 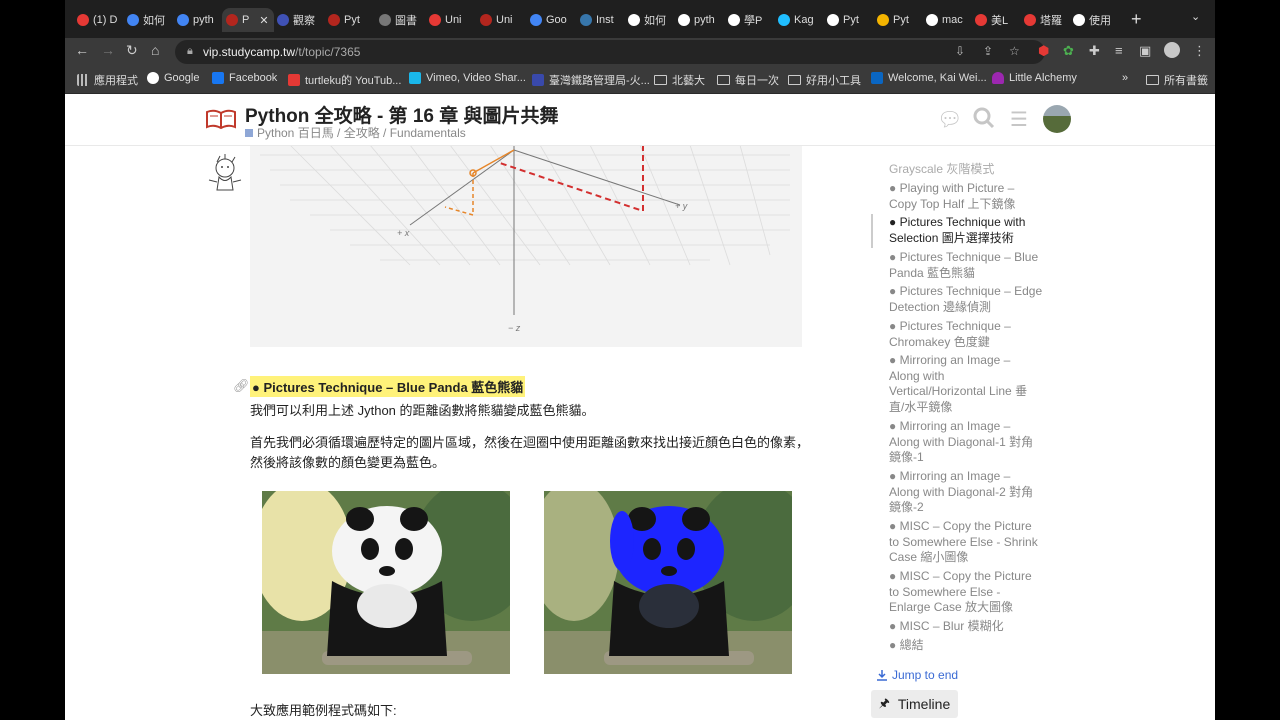 What do you see at coordinates (966, 170) in the screenshot?
I see `toc-item: Grayscale 灰階模式` at bounding box center [966, 170].